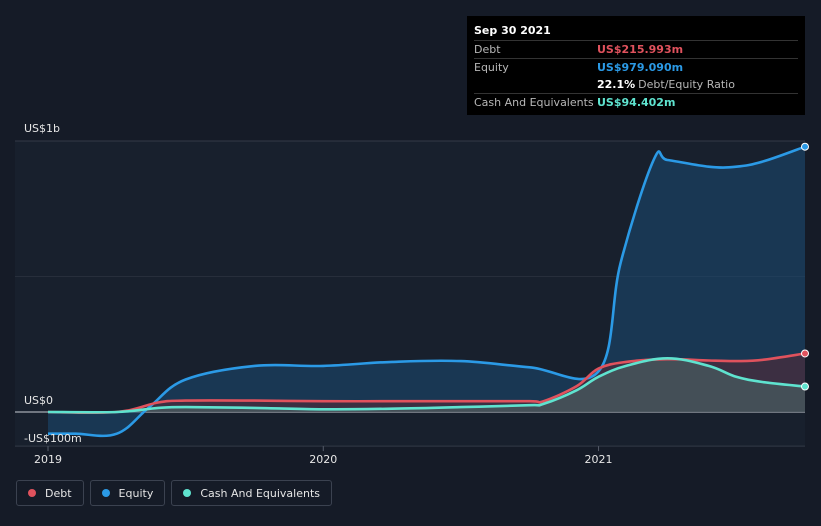  I want to click on tooltip-value-equity: US$979.090m, so click(640, 67).